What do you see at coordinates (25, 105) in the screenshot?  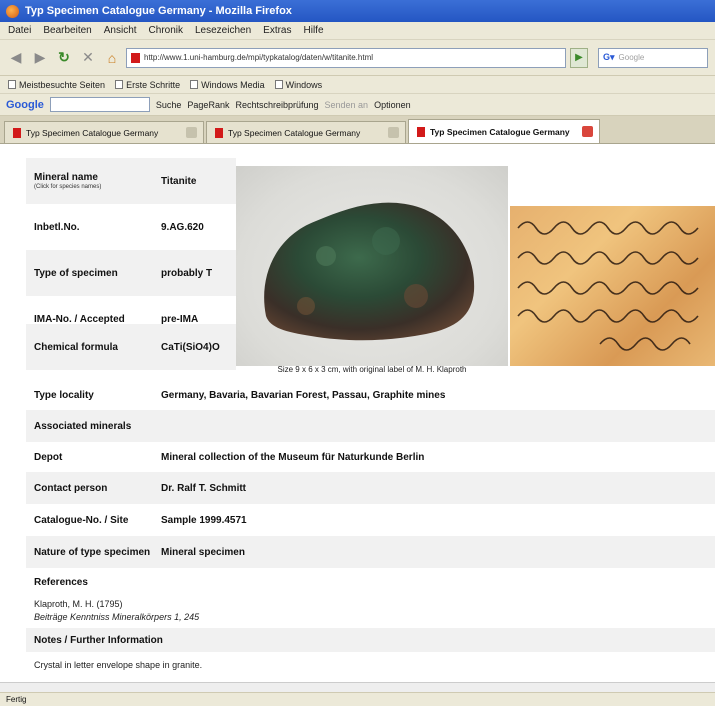 I see `google-logo: Google` at bounding box center [25, 105].